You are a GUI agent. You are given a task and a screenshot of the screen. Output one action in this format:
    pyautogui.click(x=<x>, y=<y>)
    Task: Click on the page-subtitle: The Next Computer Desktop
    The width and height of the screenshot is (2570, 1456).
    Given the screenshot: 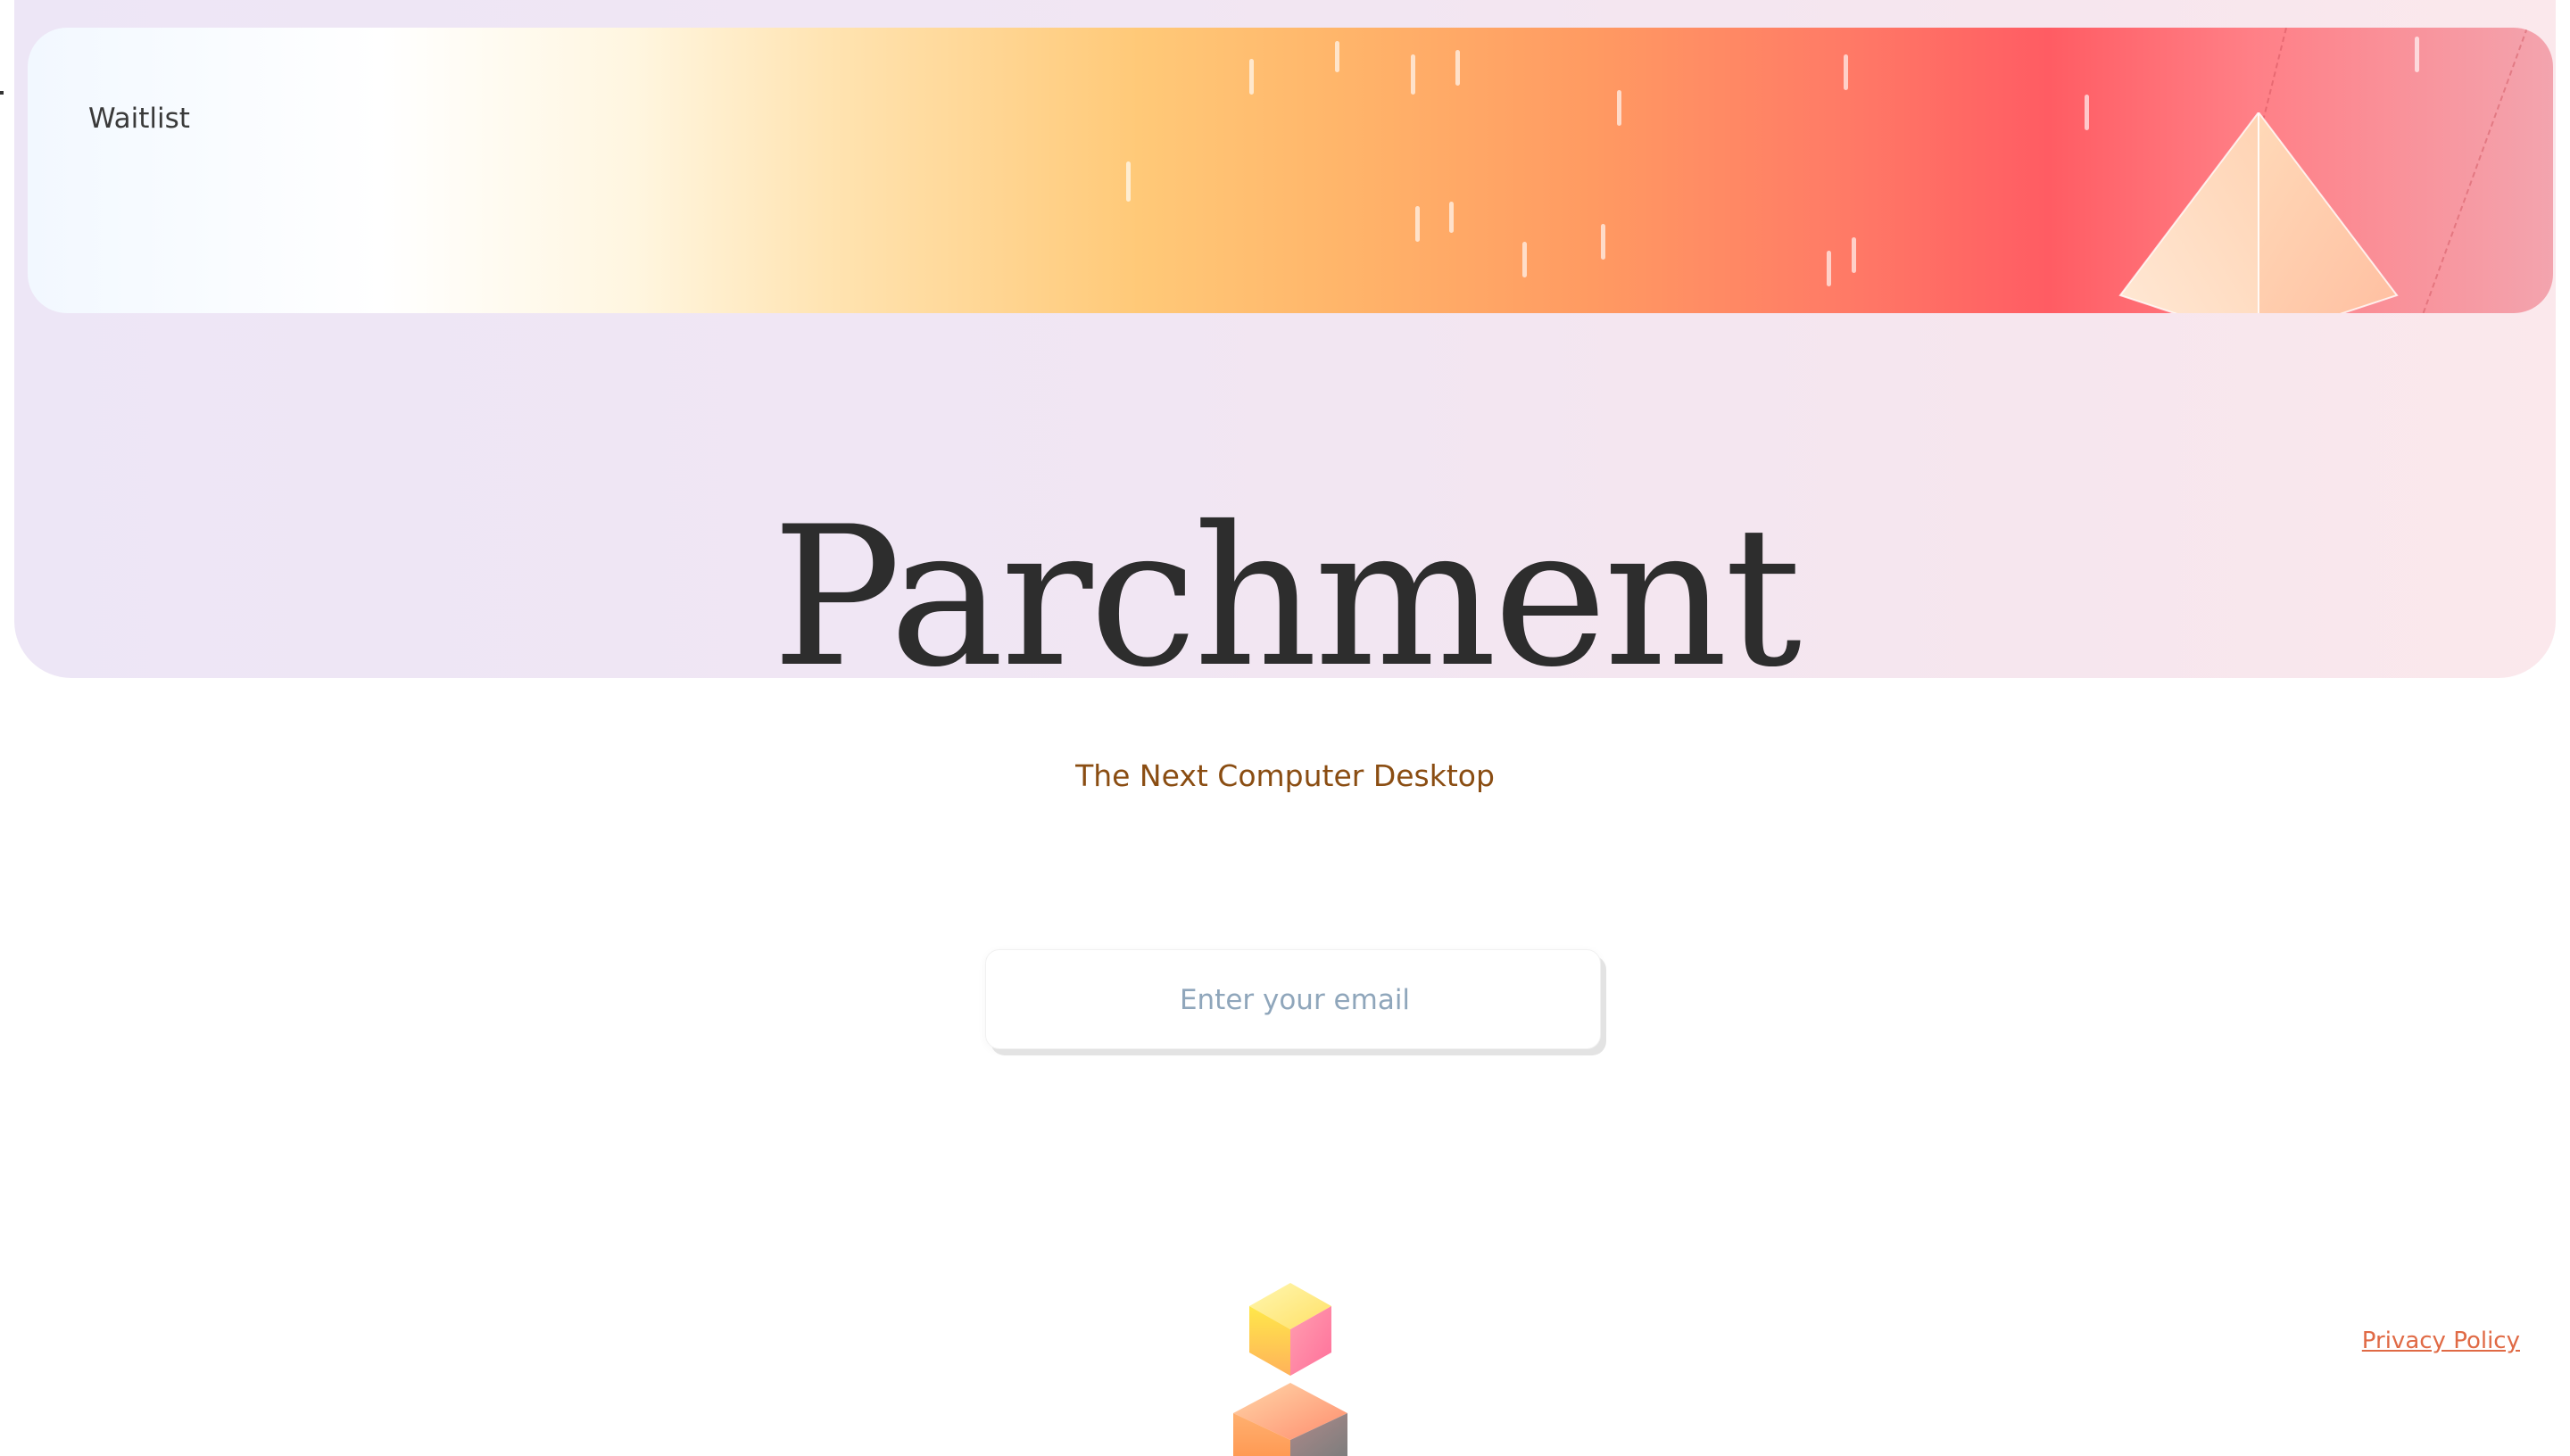 What is the action you would take?
    pyautogui.click(x=1285, y=775)
    